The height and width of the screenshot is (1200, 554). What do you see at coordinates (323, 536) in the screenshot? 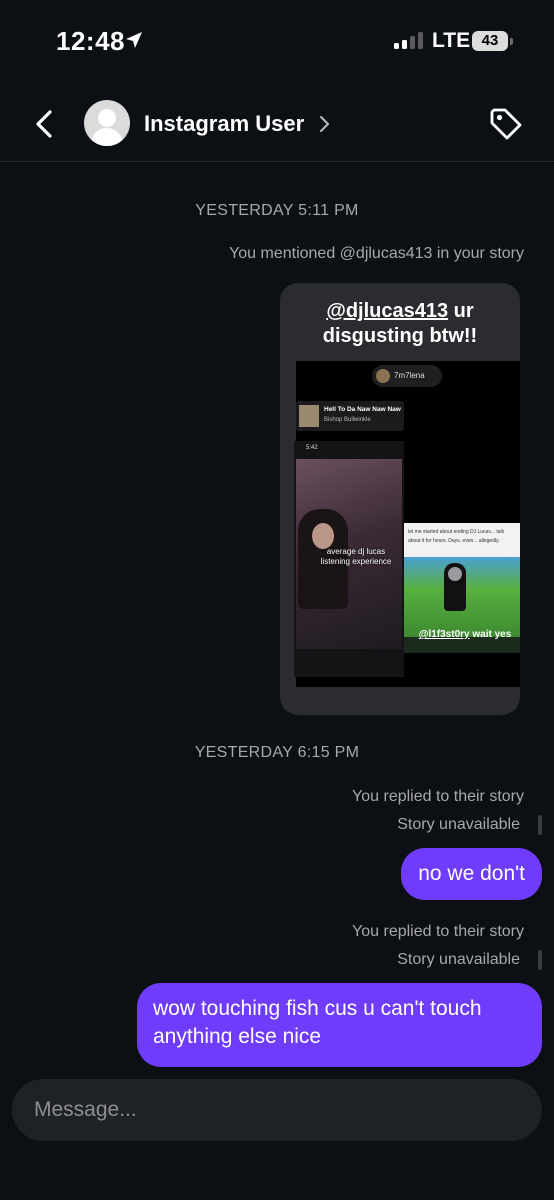
I see `video-face` at bounding box center [323, 536].